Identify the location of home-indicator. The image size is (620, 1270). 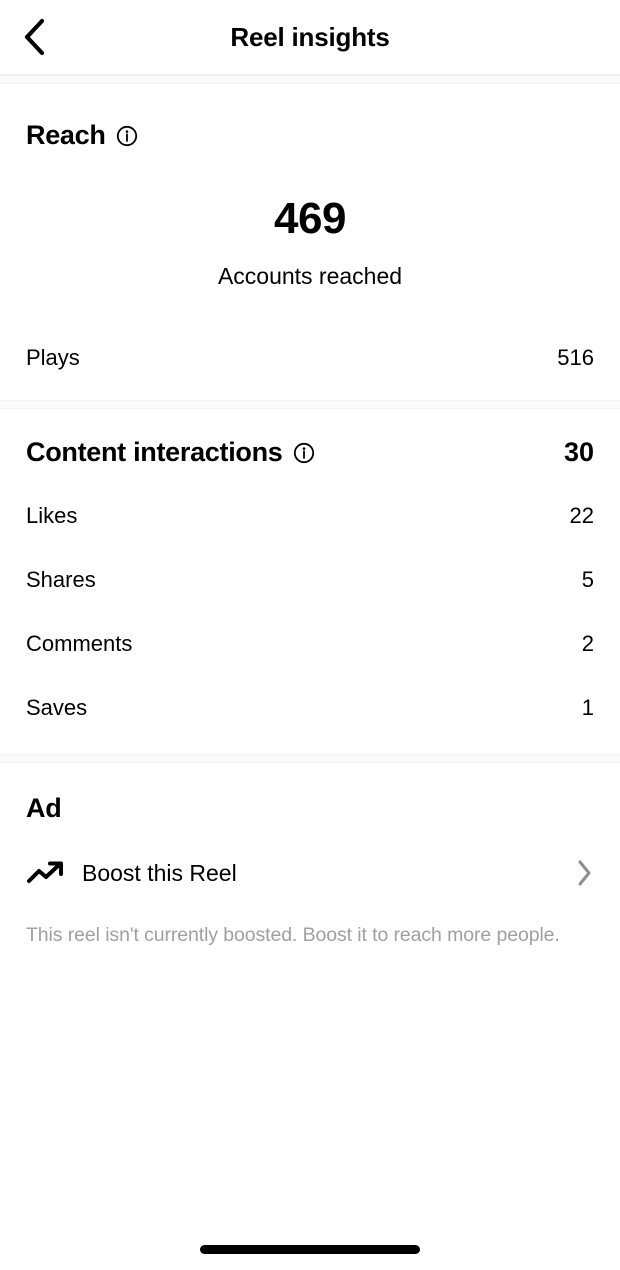
(310, 1249).